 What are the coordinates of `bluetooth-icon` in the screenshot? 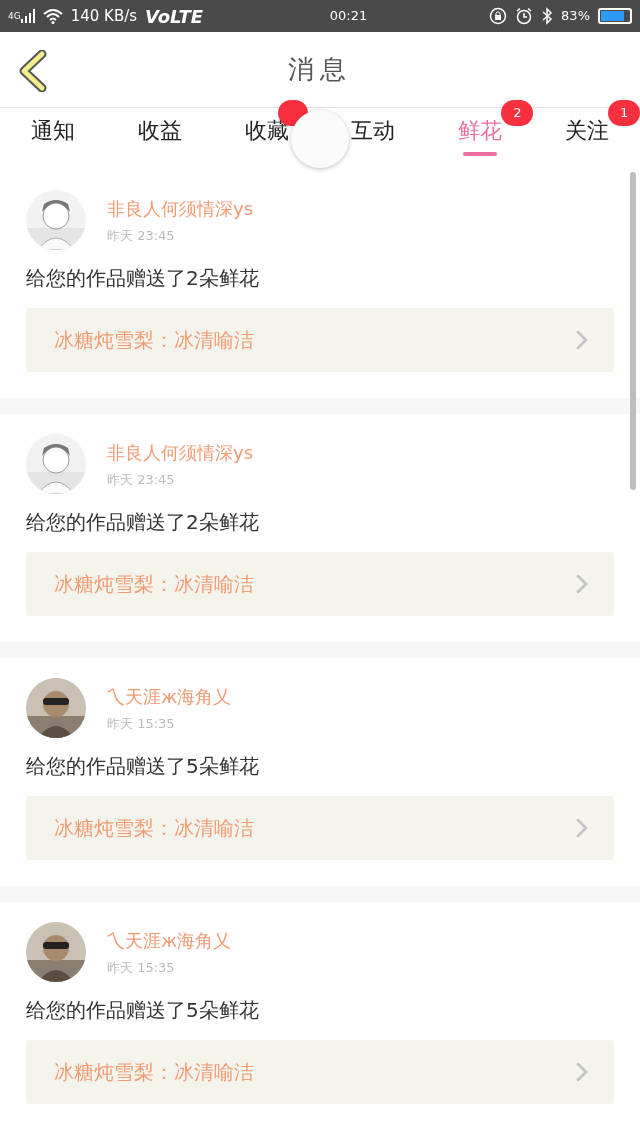 It's located at (547, 16).